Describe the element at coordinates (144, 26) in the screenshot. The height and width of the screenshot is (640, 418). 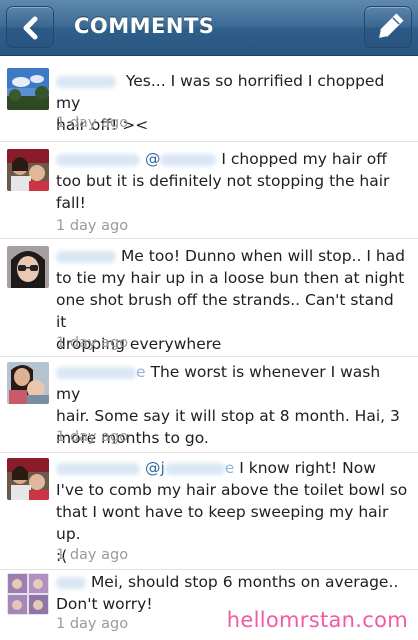
I see `page-title: COMMENTS` at that location.